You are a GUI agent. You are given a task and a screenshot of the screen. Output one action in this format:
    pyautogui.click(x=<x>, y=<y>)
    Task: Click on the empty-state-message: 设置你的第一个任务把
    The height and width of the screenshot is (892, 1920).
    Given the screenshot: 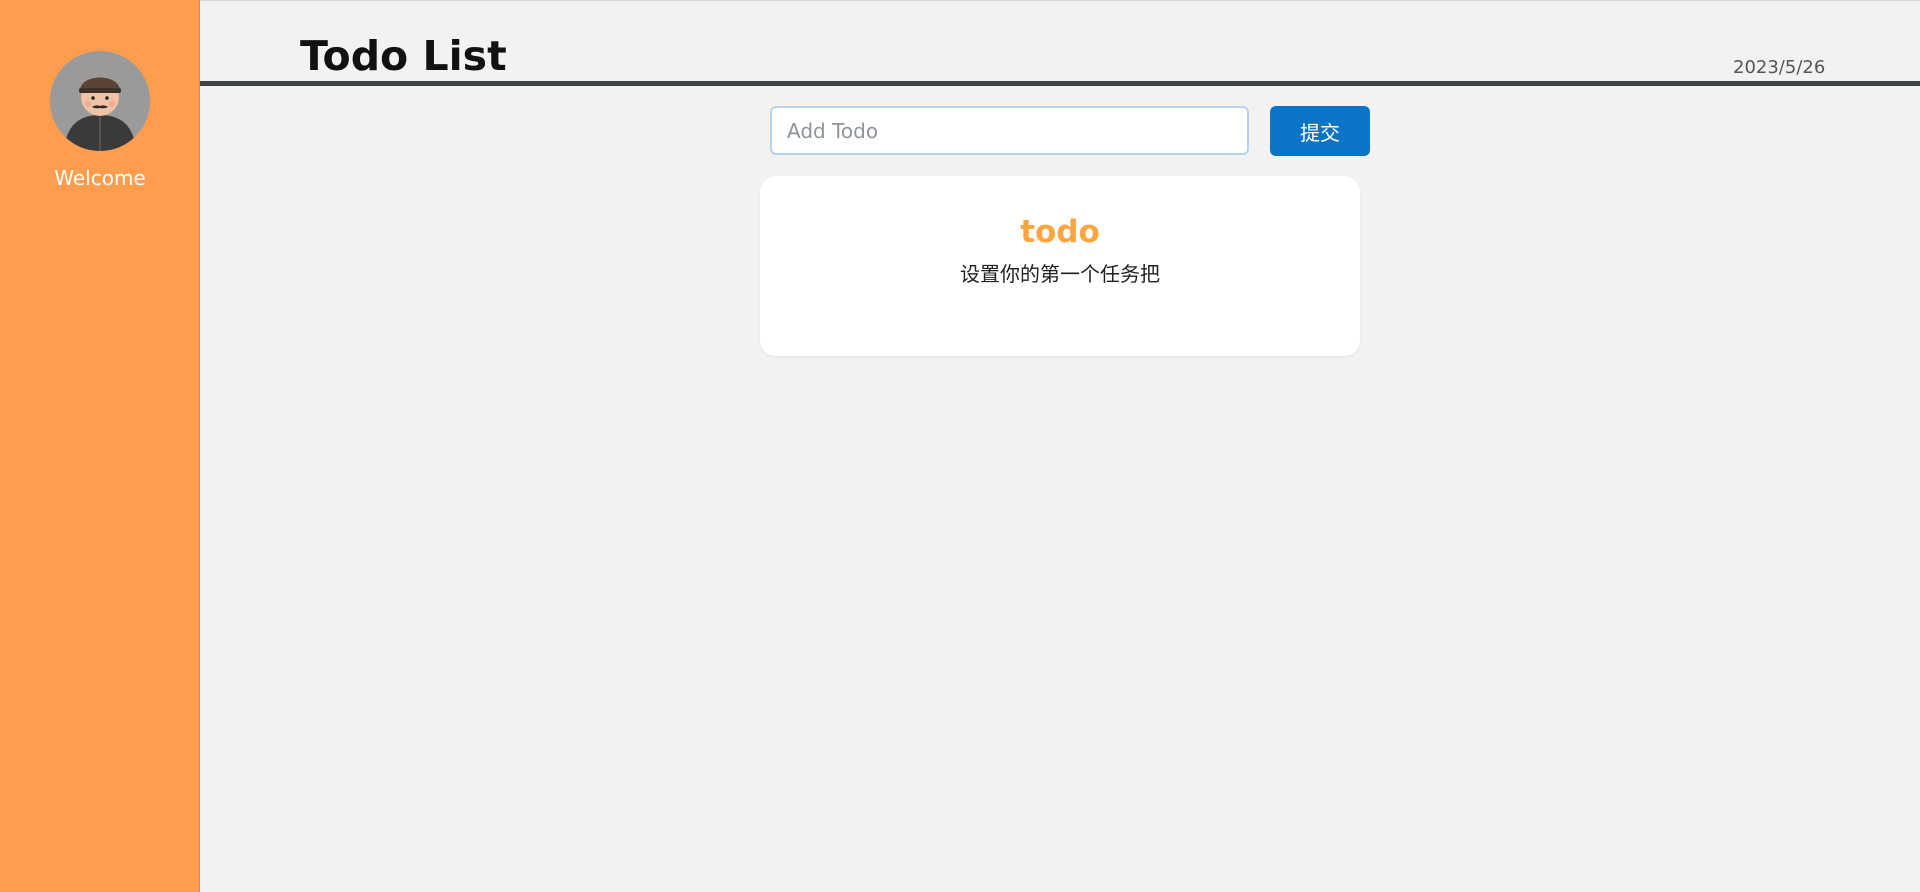 What is the action you would take?
    pyautogui.click(x=1060, y=274)
    